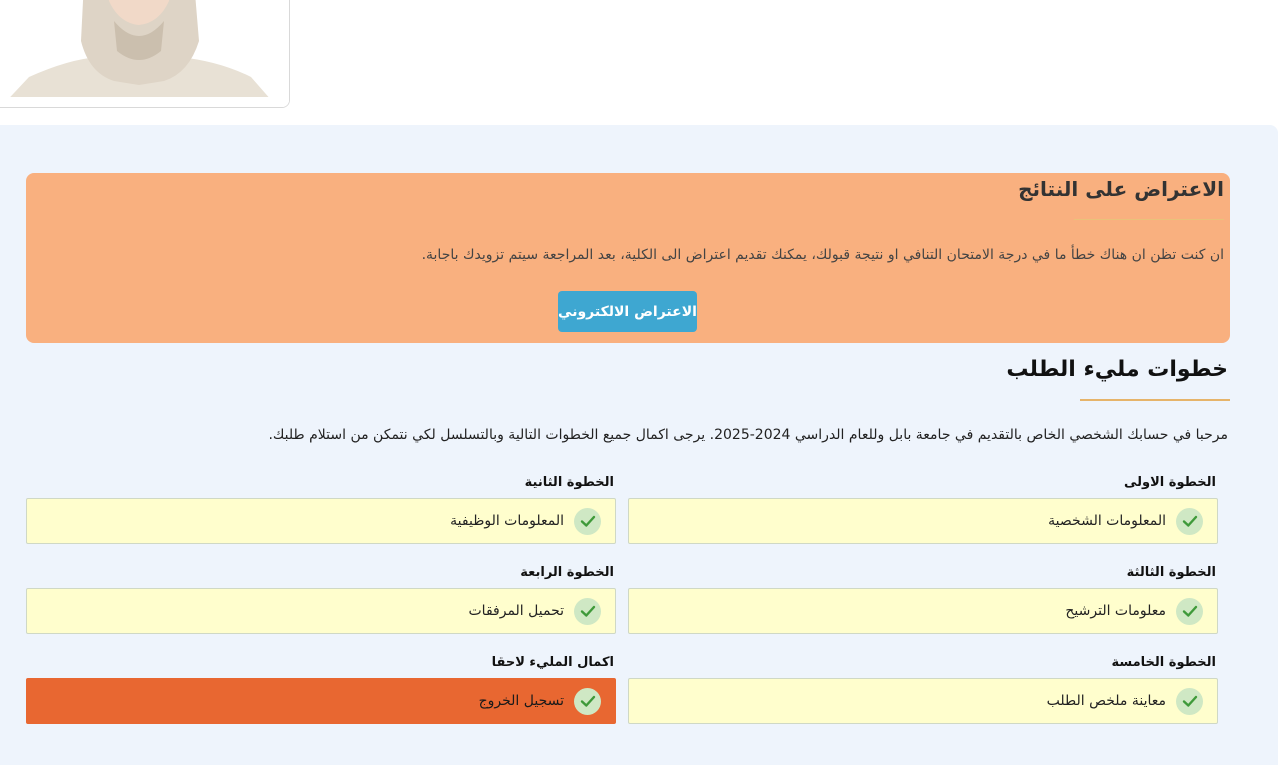 The height and width of the screenshot is (765, 1280). Describe the element at coordinates (1171, 572) in the screenshot. I see `step-3-label: الخطوة الثالثة` at that location.